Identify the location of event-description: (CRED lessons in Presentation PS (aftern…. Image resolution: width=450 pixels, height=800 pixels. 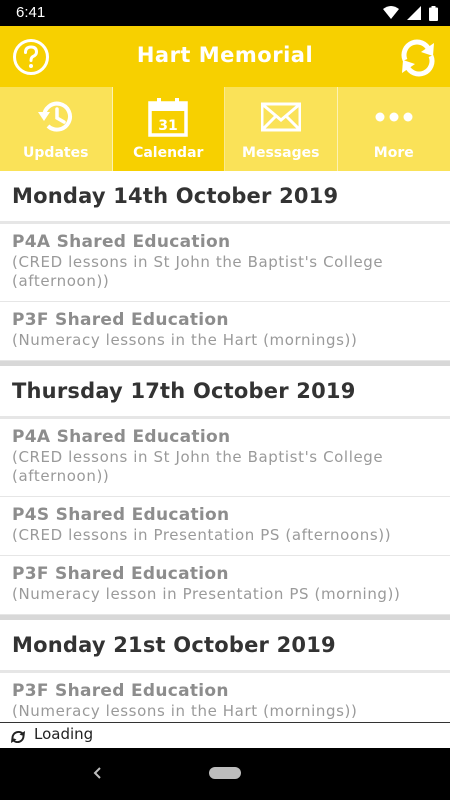
(202, 535).